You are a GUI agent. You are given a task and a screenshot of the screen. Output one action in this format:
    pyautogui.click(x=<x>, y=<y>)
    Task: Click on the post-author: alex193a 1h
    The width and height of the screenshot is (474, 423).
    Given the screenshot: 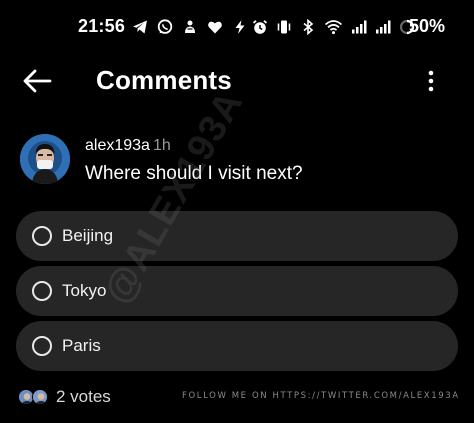 What is the action you would take?
    pyautogui.click(x=128, y=146)
    